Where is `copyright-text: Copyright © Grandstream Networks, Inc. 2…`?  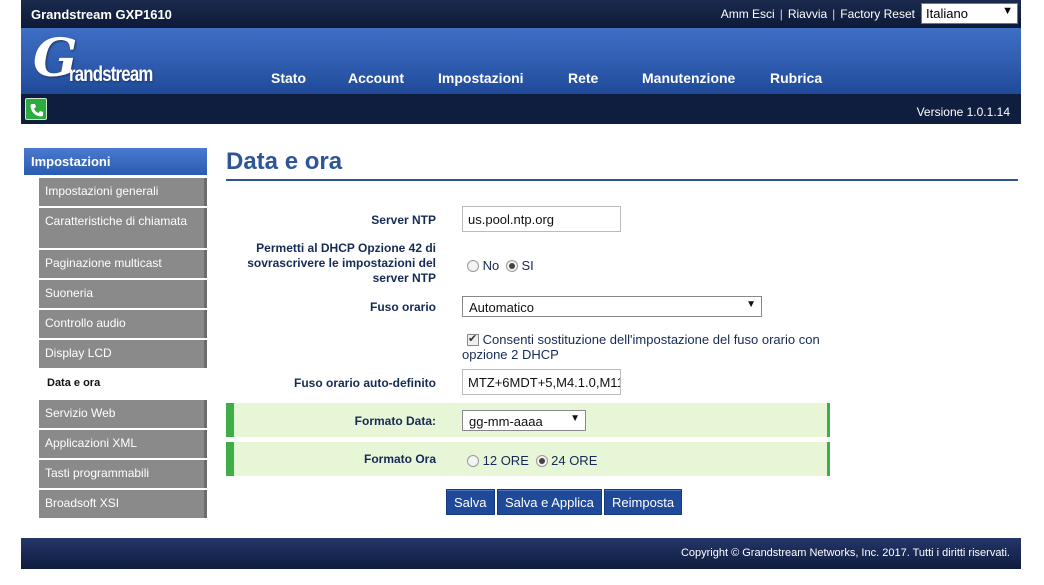 copyright-text: Copyright © Grandstream Networks, Inc. 2… is located at coordinates (845, 553).